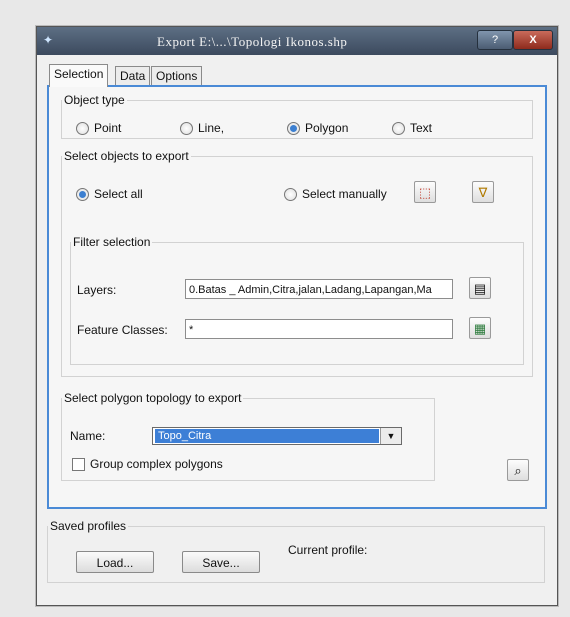 The width and height of the screenshot is (570, 617). What do you see at coordinates (112, 242) in the screenshot?
I see `filter-selection-legend: Filter selection` at bounding box center [112, 242].